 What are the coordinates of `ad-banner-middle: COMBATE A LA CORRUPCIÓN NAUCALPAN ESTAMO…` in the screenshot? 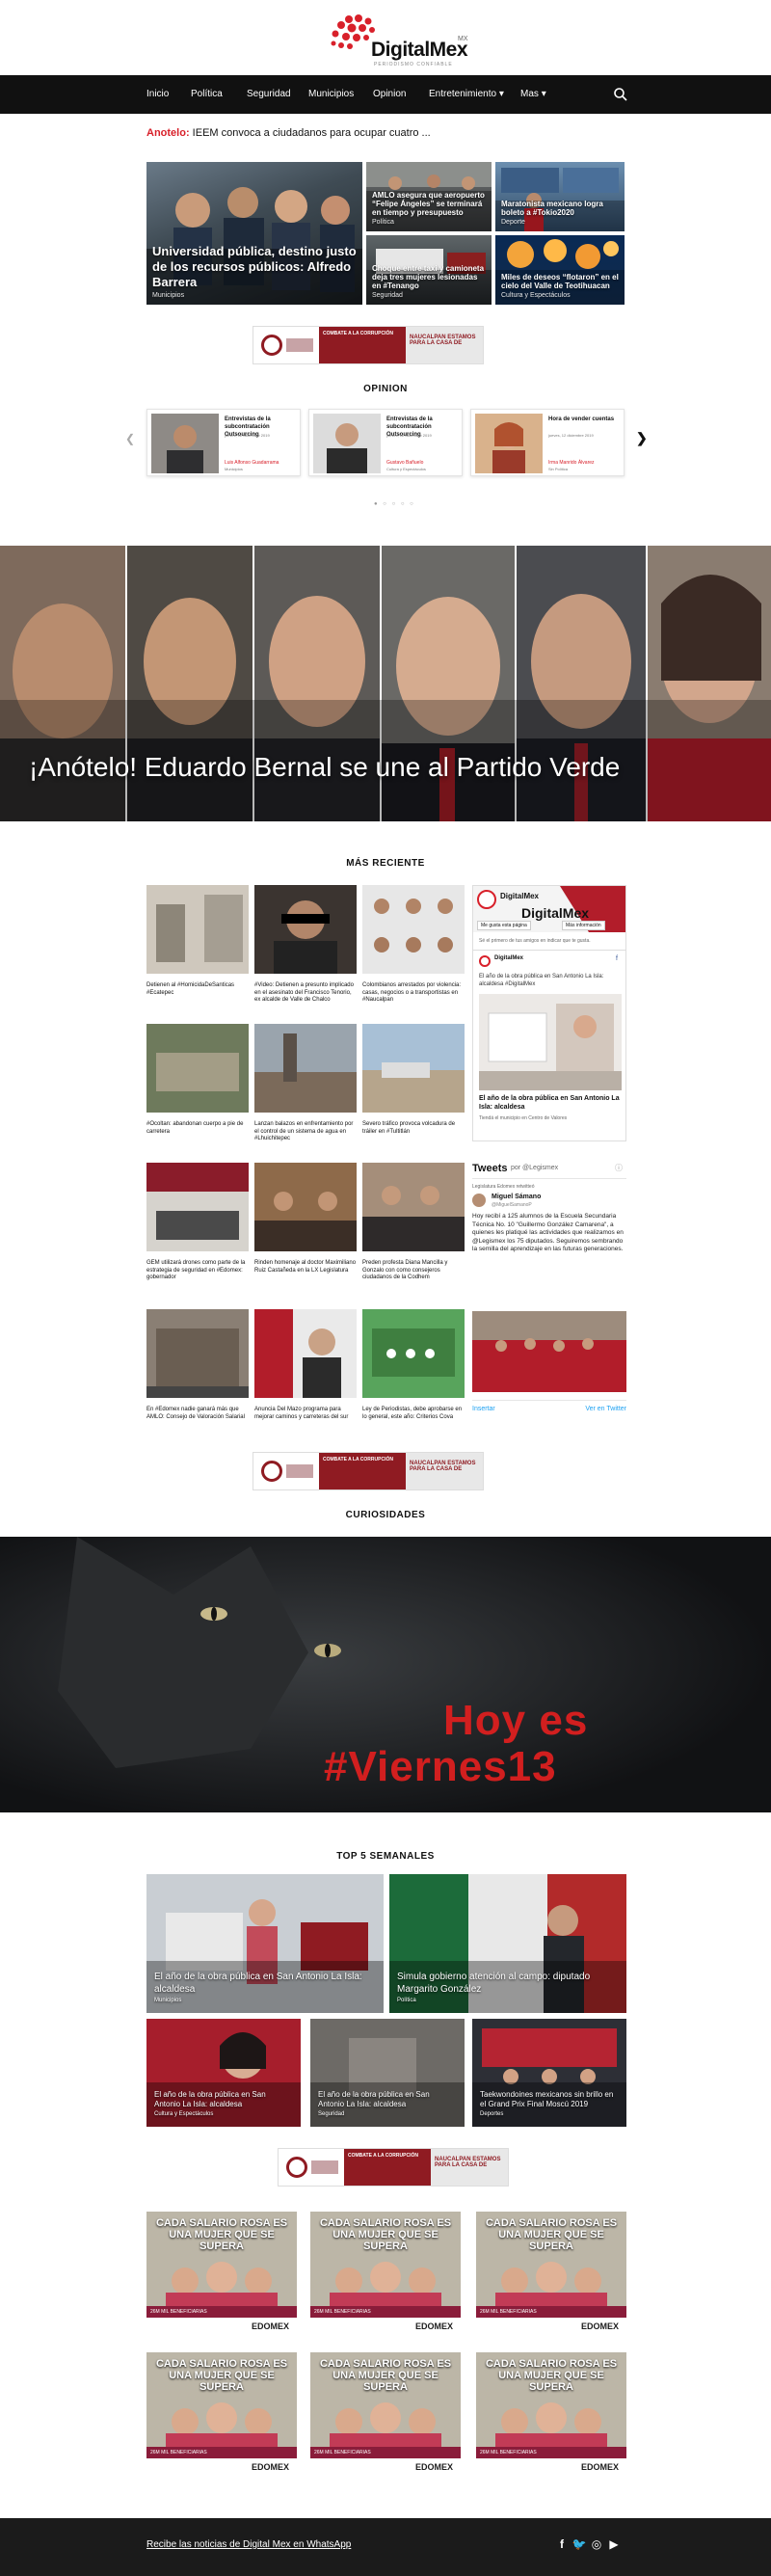 It's located at (368, 1471).